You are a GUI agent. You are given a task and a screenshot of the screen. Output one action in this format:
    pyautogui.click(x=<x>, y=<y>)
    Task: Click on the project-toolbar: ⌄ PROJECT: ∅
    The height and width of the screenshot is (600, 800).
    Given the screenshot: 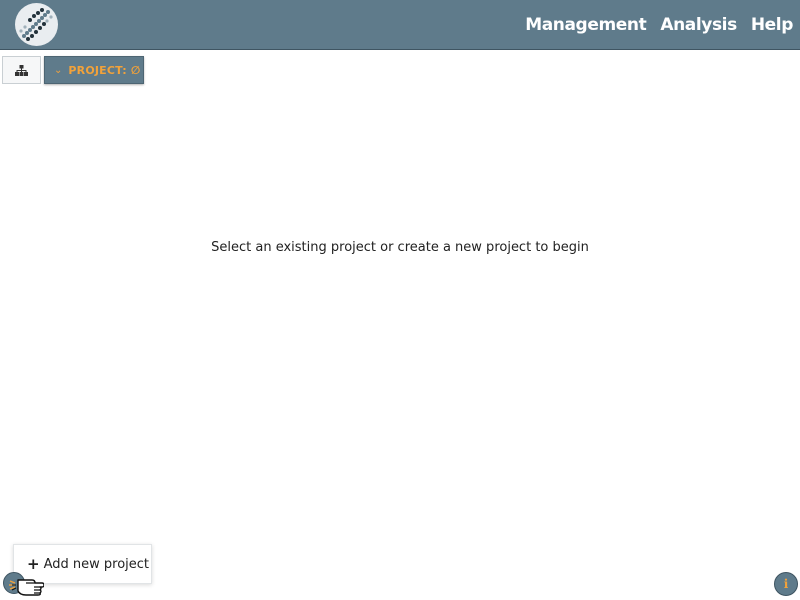 What is the action you would take?
    pyautogui.click(x=73, y=70)
    